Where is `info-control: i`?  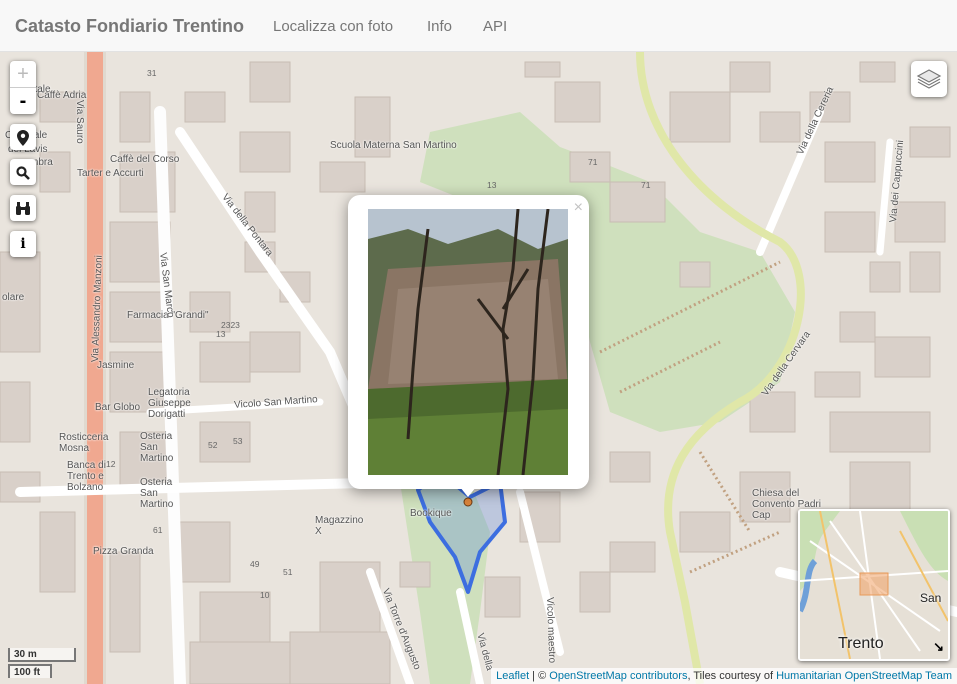 info-control: i is located at coordinates (23, 244).